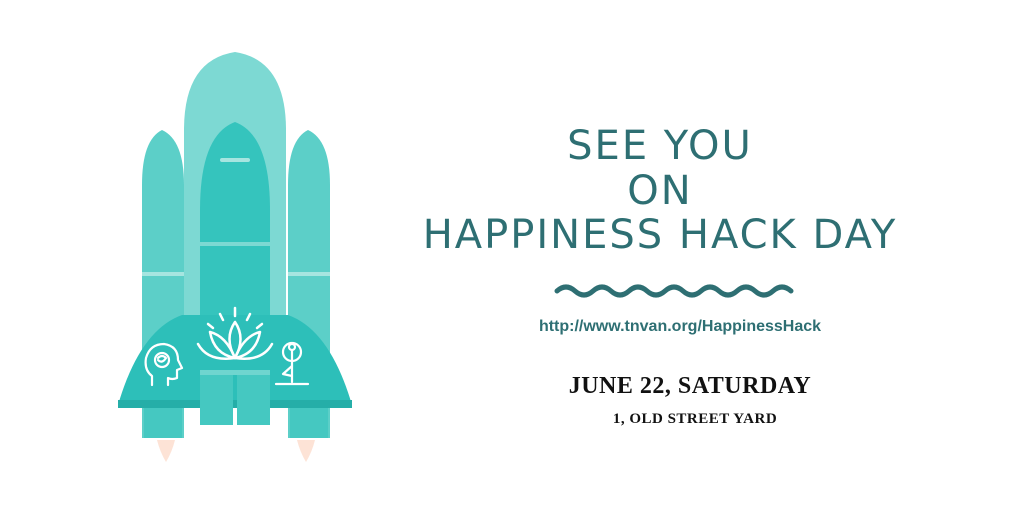 This screenshot has height=512, width=1024. I want to click on main-engine-band, so click(235, 372).